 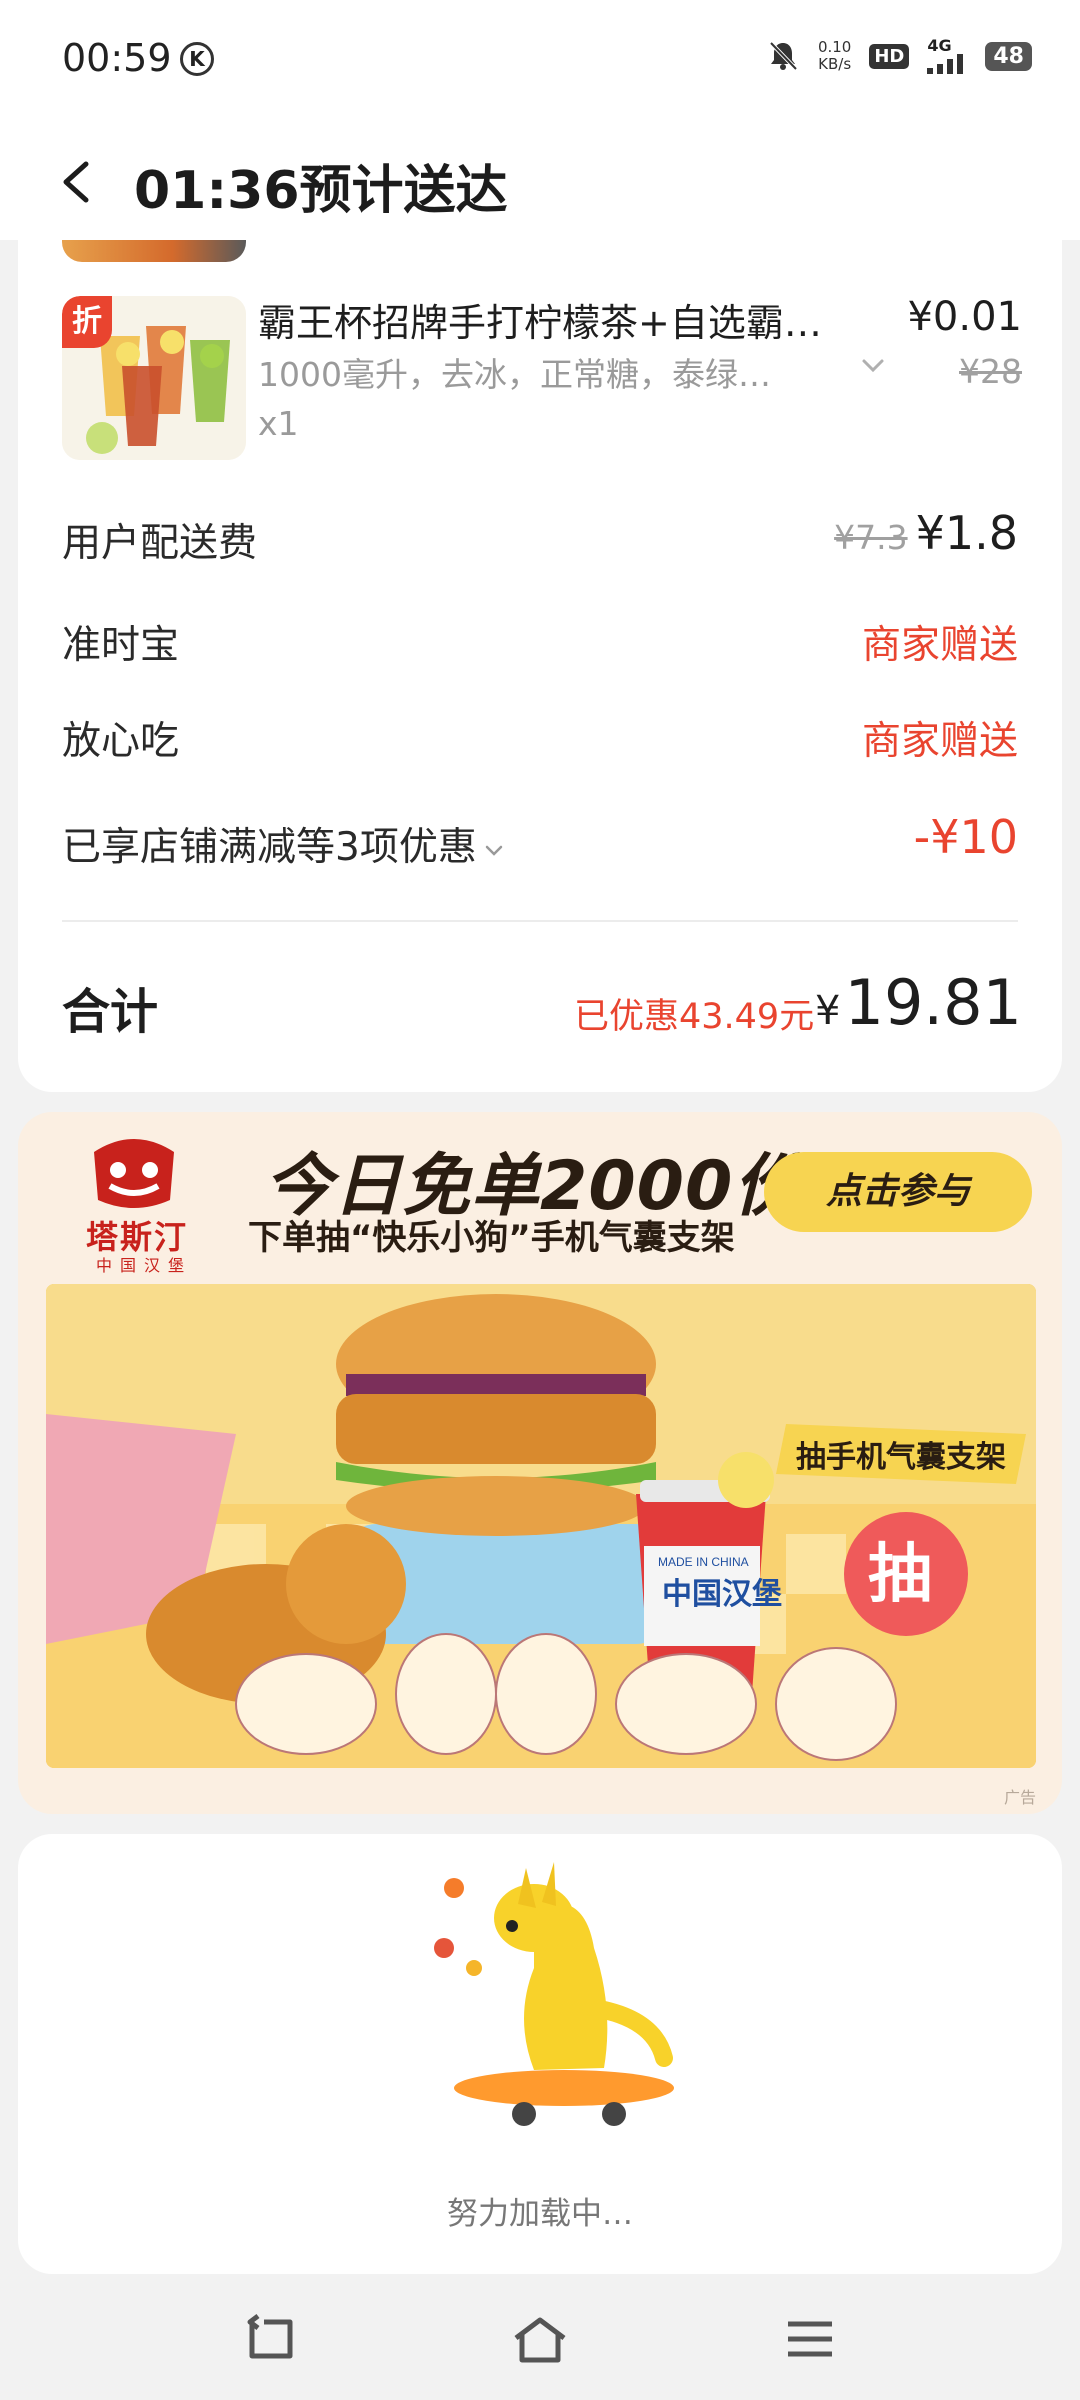 I want to click on status-time: 00:59, so click(x=117, y=58).